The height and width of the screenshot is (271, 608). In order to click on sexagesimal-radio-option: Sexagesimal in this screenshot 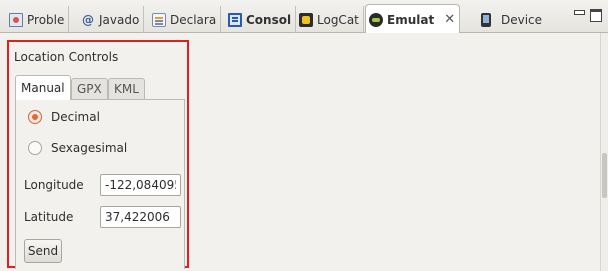, I will do `click(77, 148)`.